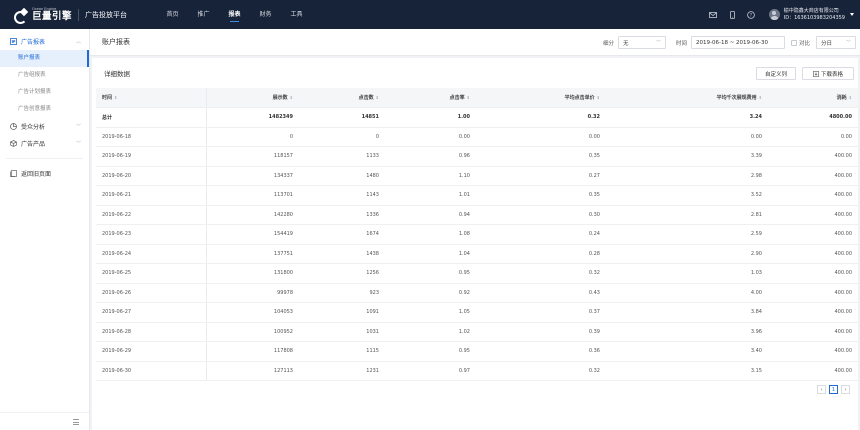 This screenshot has height=430, width=860. I want to click on table-cell: 4800.00, so click(813, 117).